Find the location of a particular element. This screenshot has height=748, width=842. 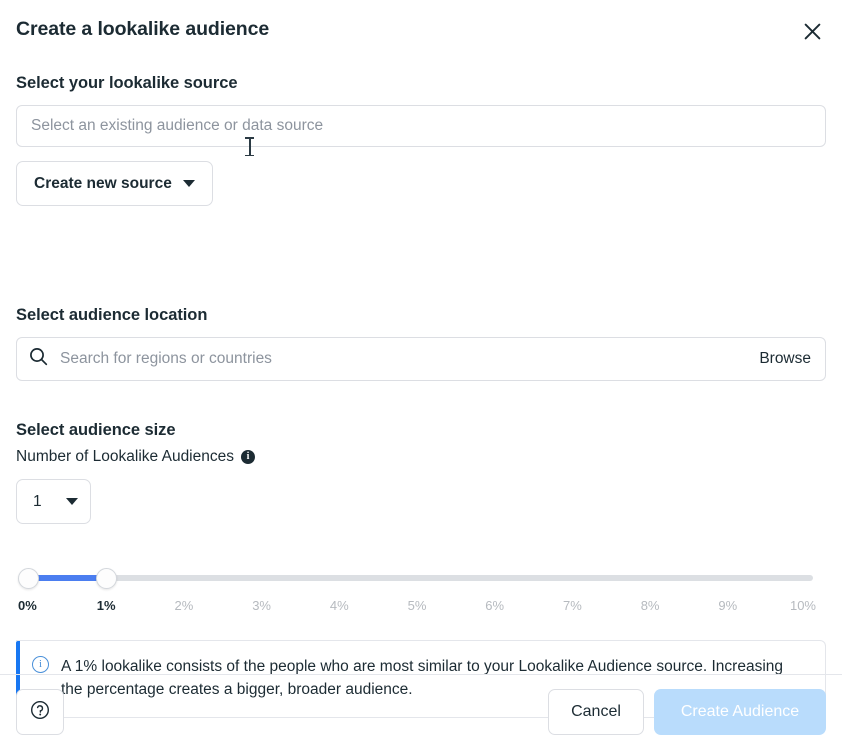

create-new-source-button: Create new source is located at coordinates (114, 183).